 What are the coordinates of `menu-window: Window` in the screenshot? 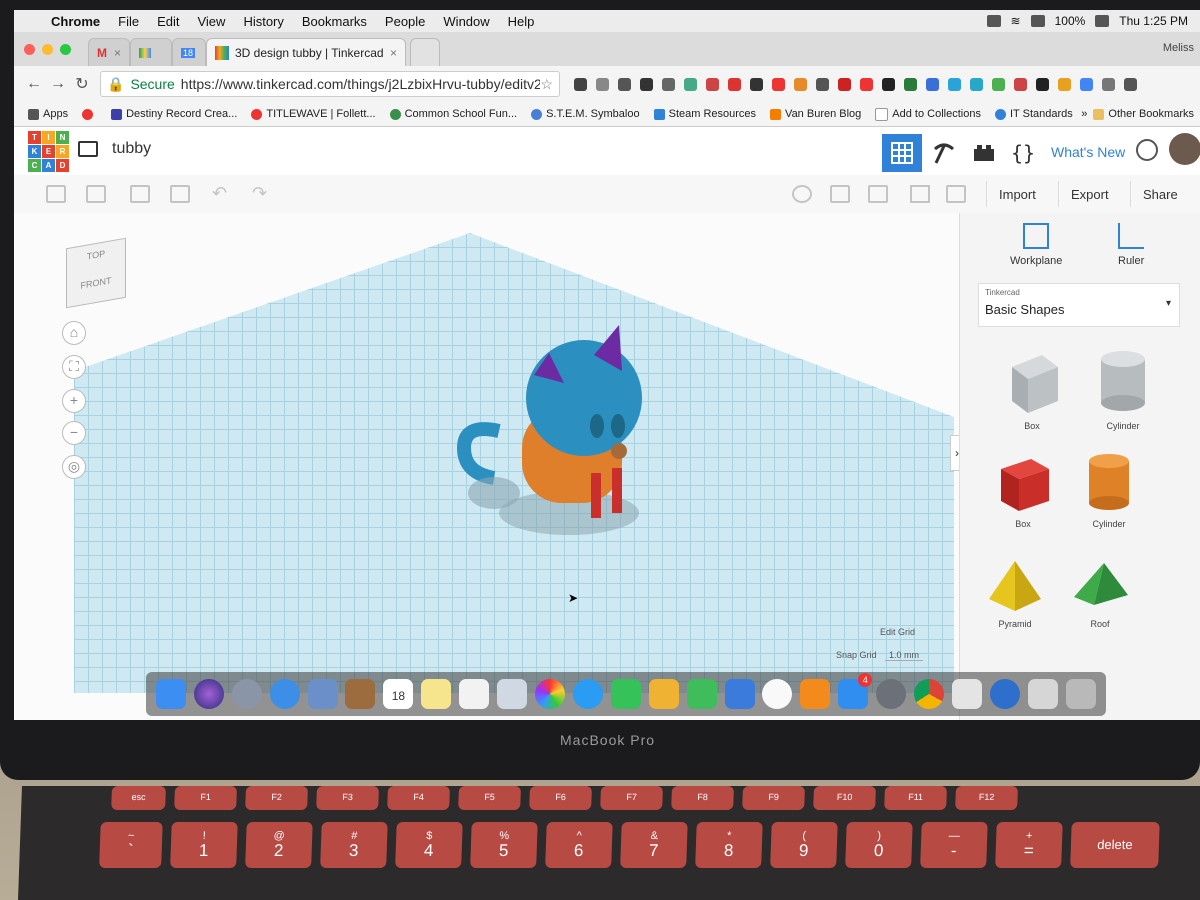 It's located at (466, 21).